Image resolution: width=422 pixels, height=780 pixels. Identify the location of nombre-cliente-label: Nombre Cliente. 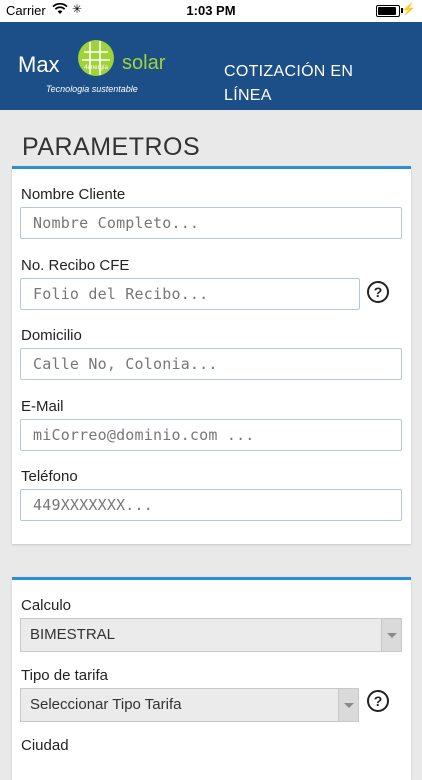
(73, 194).